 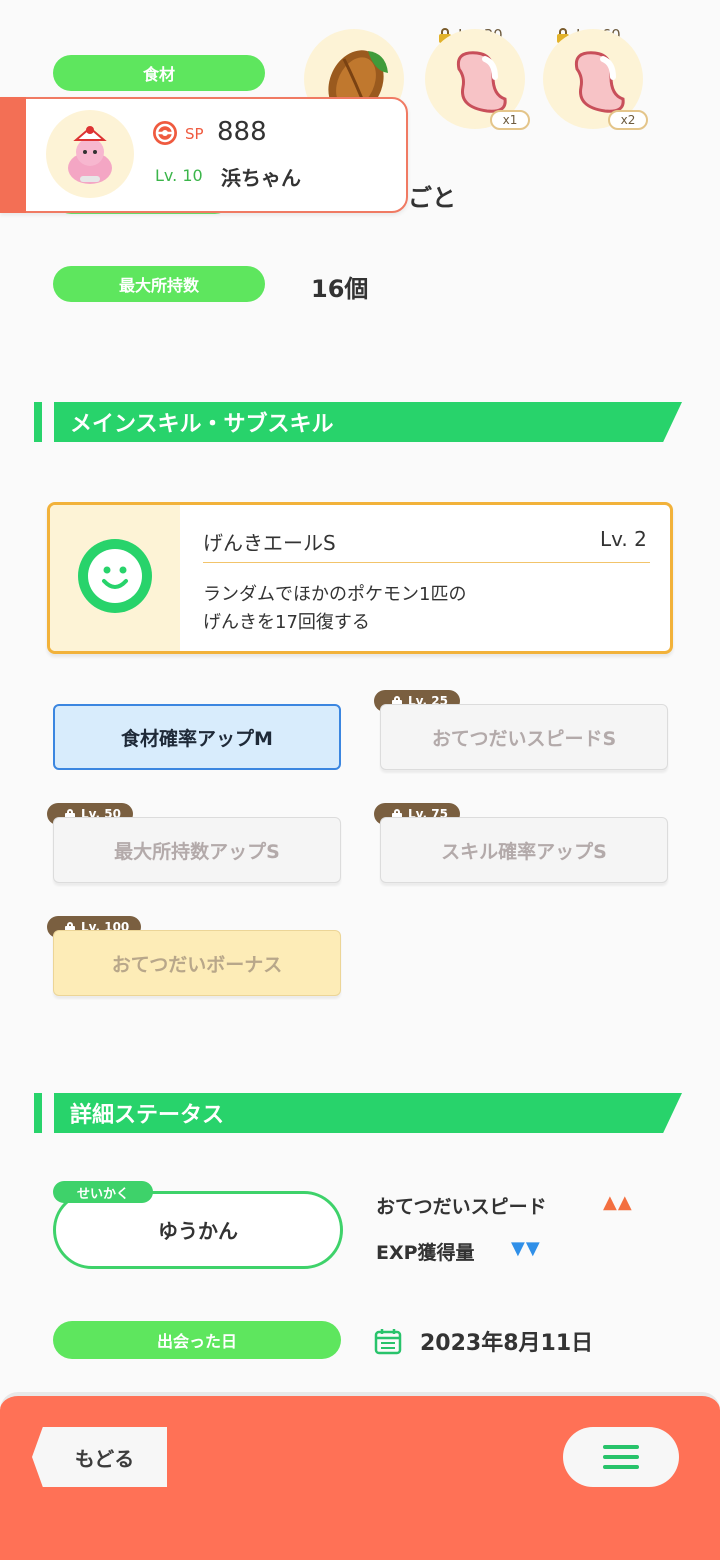 I want to click on ingredient-slot-2-qty: x1, so click(x=510, y=120).